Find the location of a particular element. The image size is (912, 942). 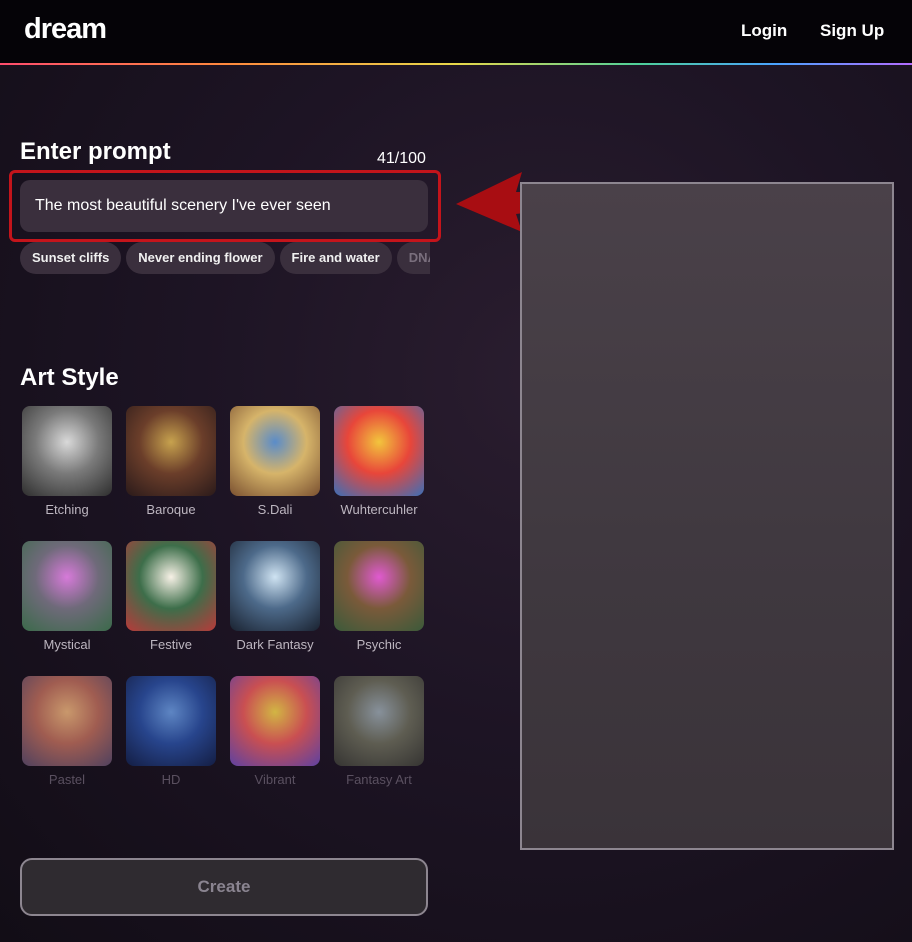

art-style-label: Wuhtercuhler is located at coordinates (379, 509).